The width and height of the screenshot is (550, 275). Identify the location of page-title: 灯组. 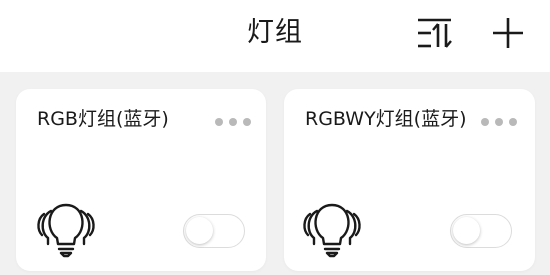
(275, 32).